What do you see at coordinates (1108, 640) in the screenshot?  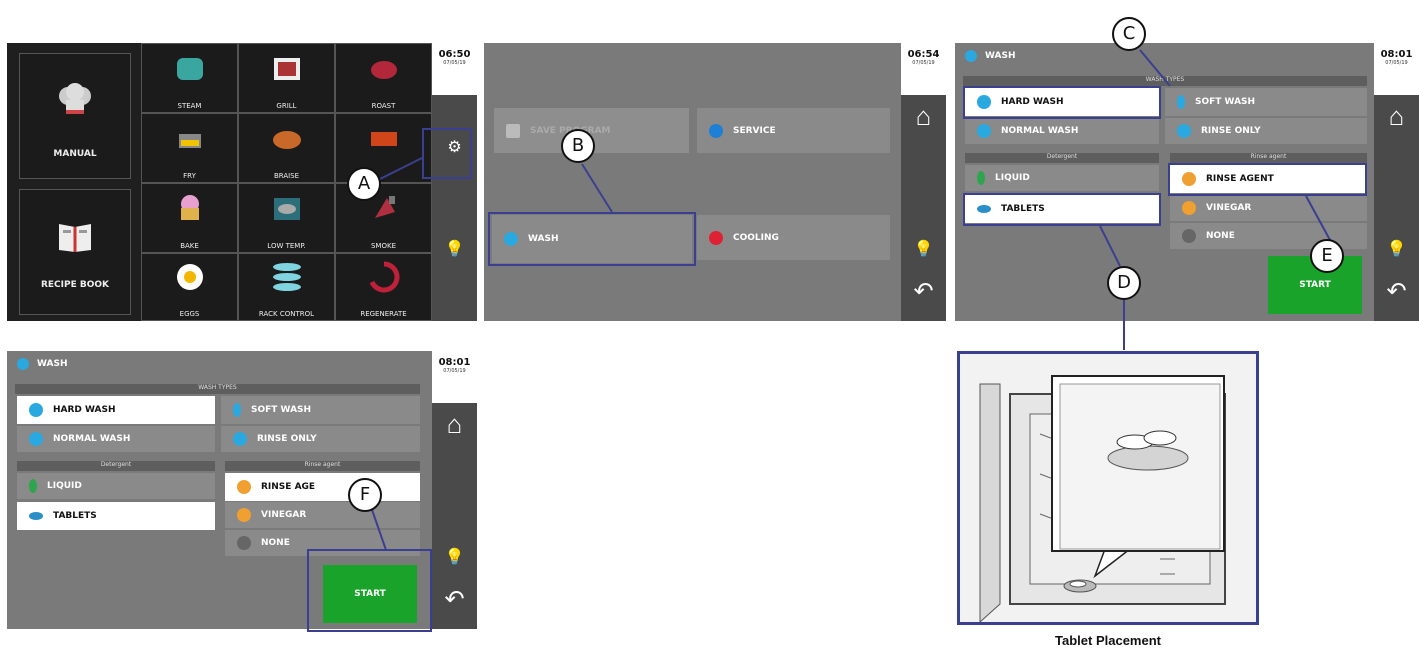 I see `caption: Tablet Placement` at bounding box center [1108, 640].